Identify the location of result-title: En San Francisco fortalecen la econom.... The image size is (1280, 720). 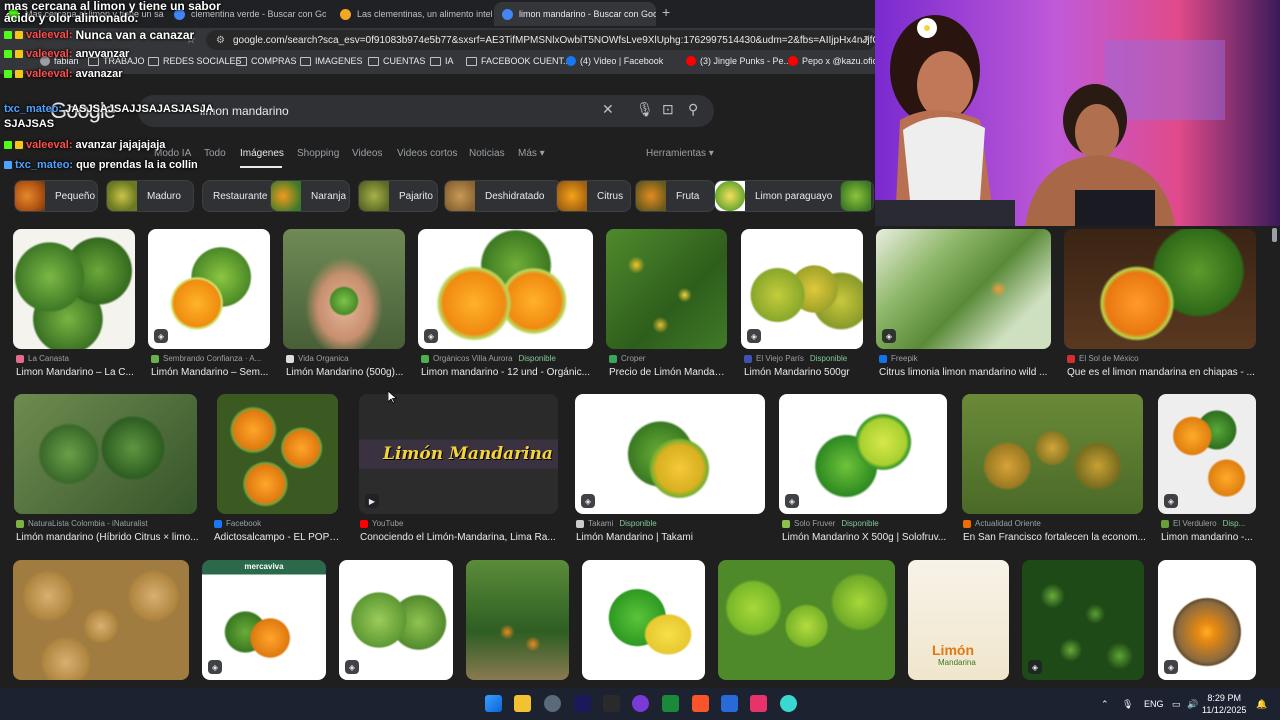
(1055, 537).